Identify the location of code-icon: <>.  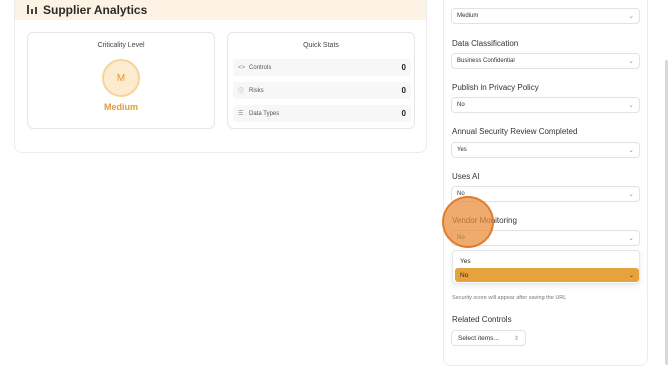
(242, 67).